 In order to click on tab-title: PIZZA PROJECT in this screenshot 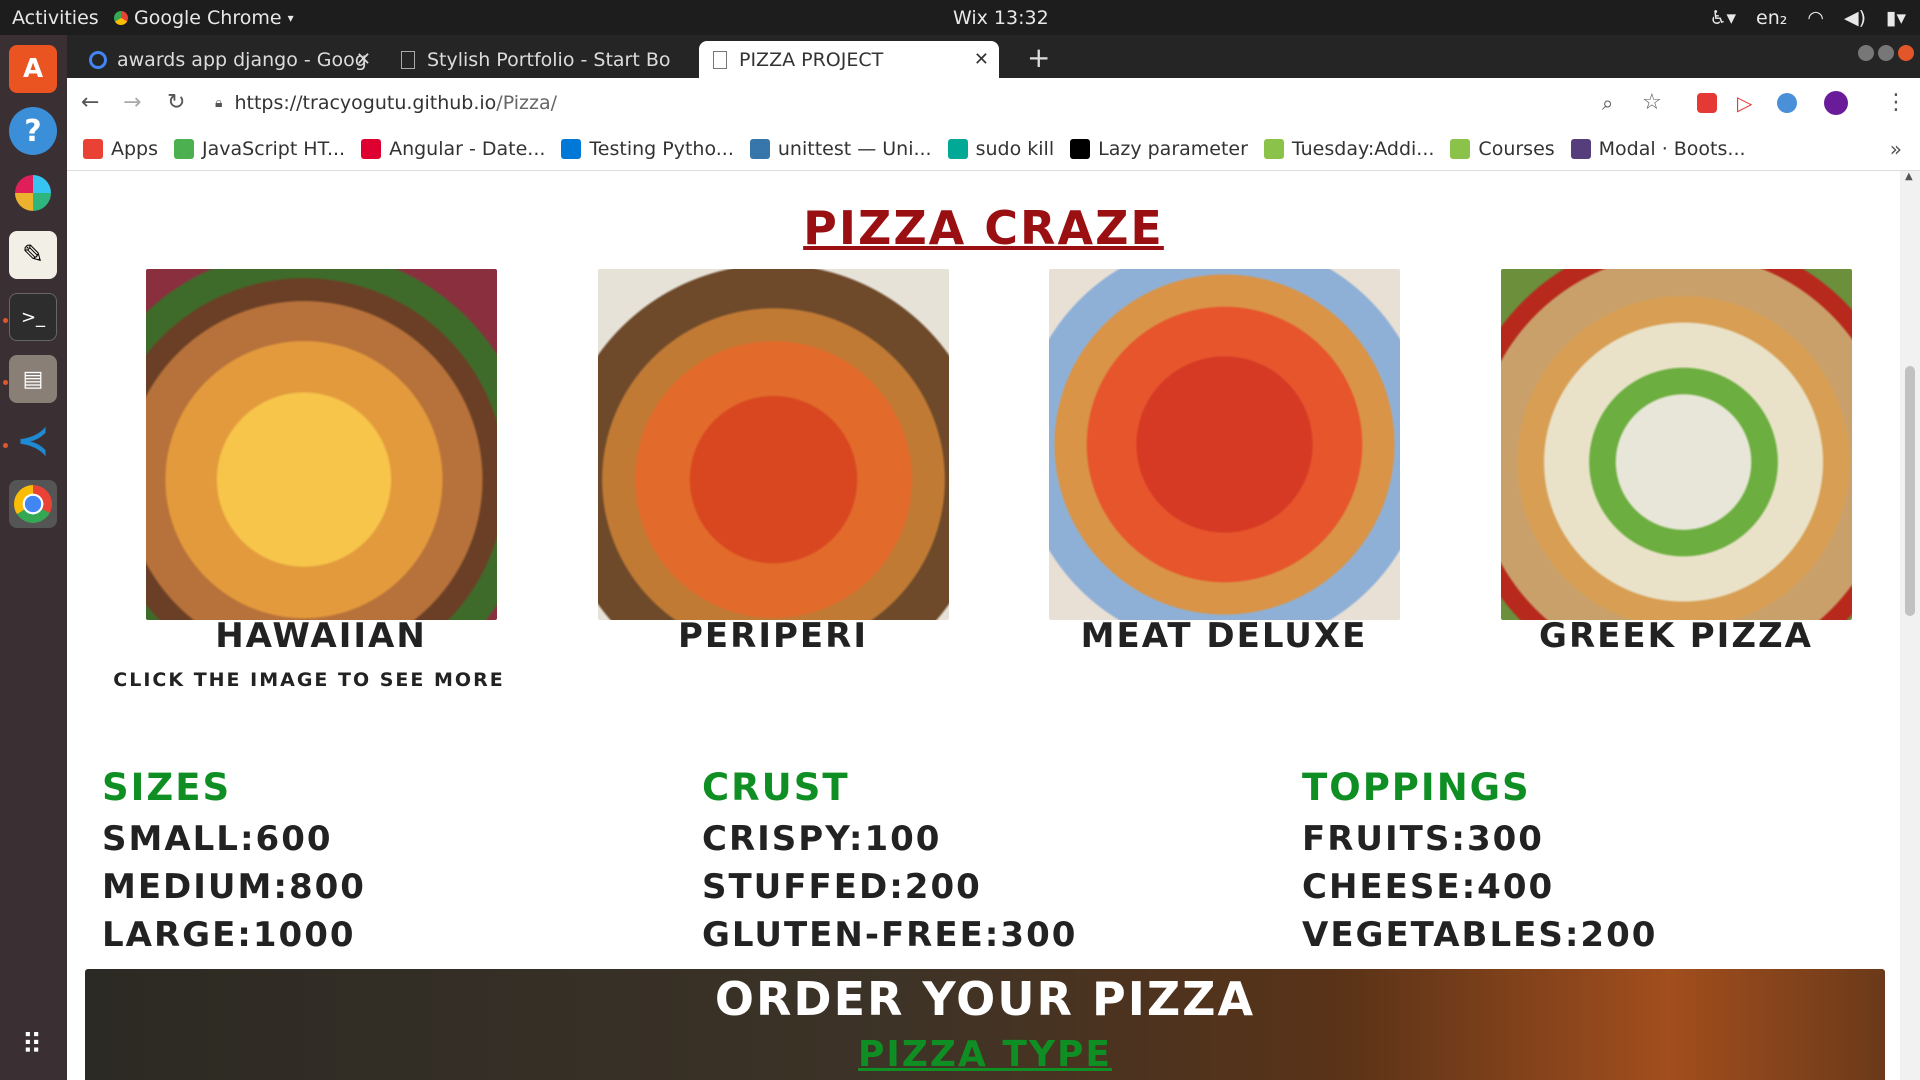, I will do `click(811, 59)`.